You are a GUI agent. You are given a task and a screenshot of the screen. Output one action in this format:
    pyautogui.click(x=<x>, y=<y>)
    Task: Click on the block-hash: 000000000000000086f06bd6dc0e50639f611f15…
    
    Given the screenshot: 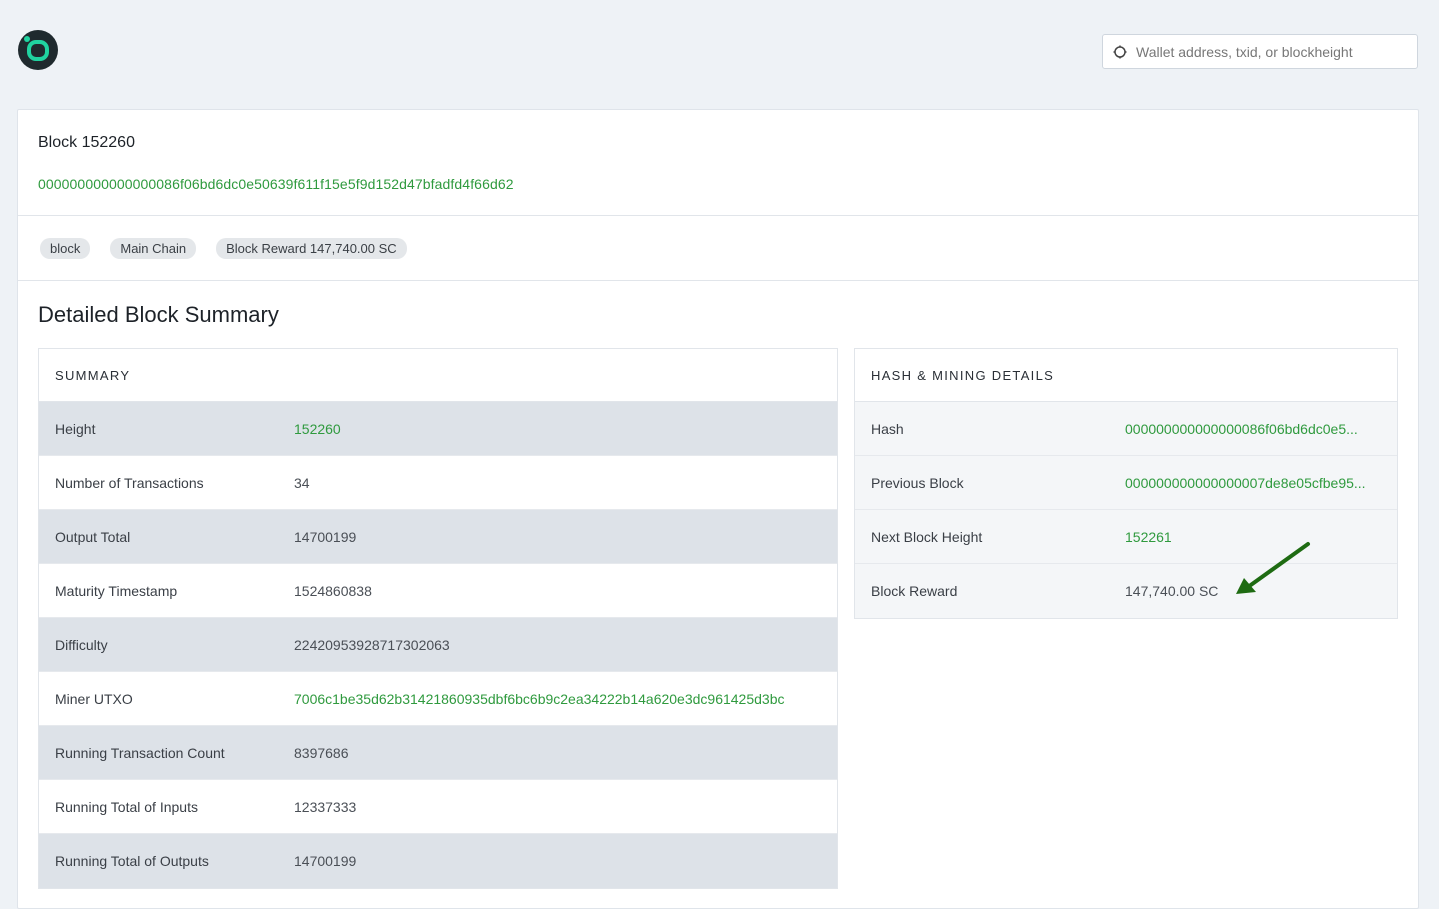 What is the action you would take?
    pyautogui.click(x=718, y=184)
    